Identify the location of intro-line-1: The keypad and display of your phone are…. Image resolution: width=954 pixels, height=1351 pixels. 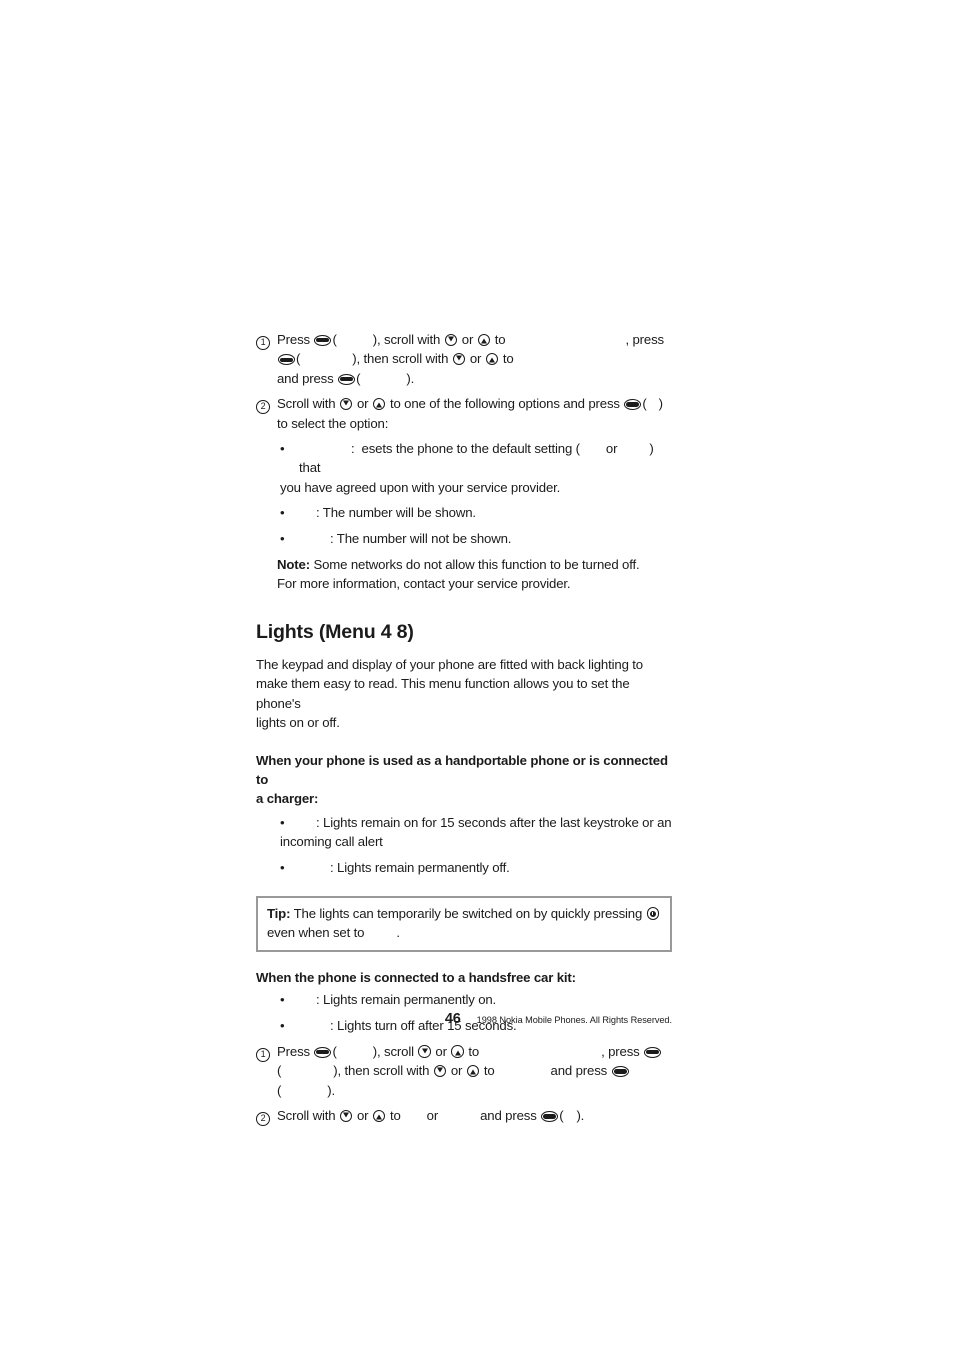
(449, 664).